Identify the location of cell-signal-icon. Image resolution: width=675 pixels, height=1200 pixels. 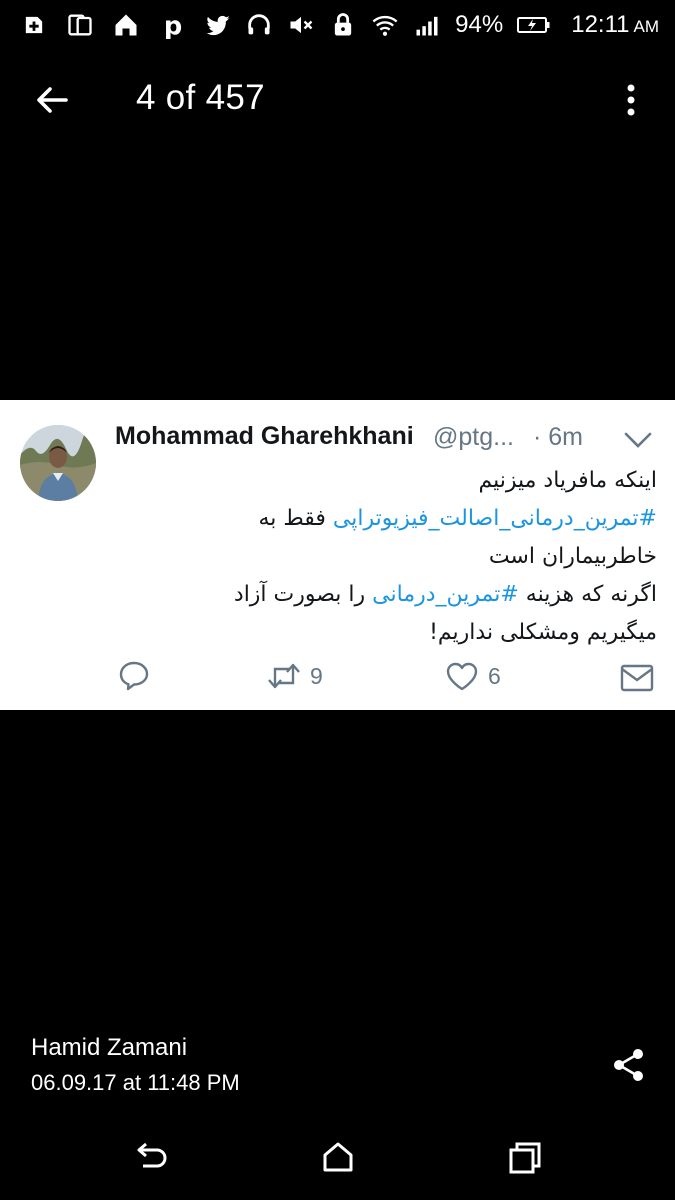
(427, 25).